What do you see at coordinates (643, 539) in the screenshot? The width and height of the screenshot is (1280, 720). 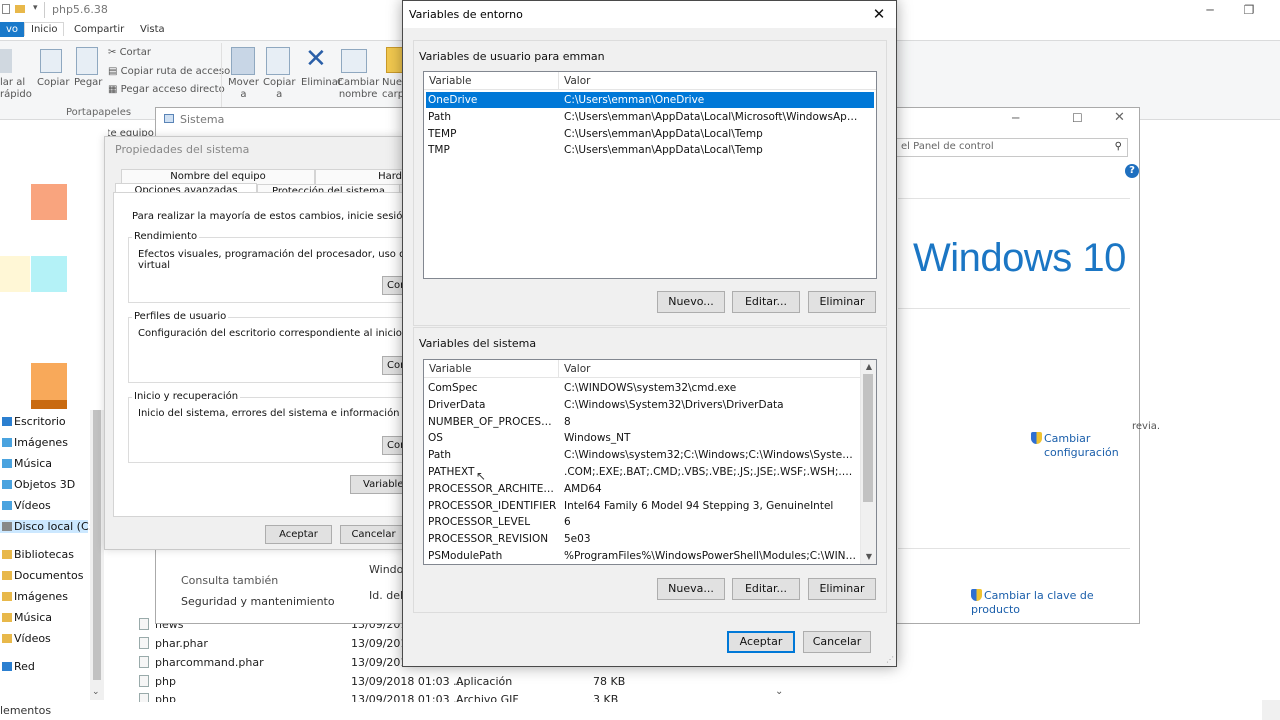 I see `variable-row: PROCESSOR_REVISION 5e03` at bounding box center [643, 539].